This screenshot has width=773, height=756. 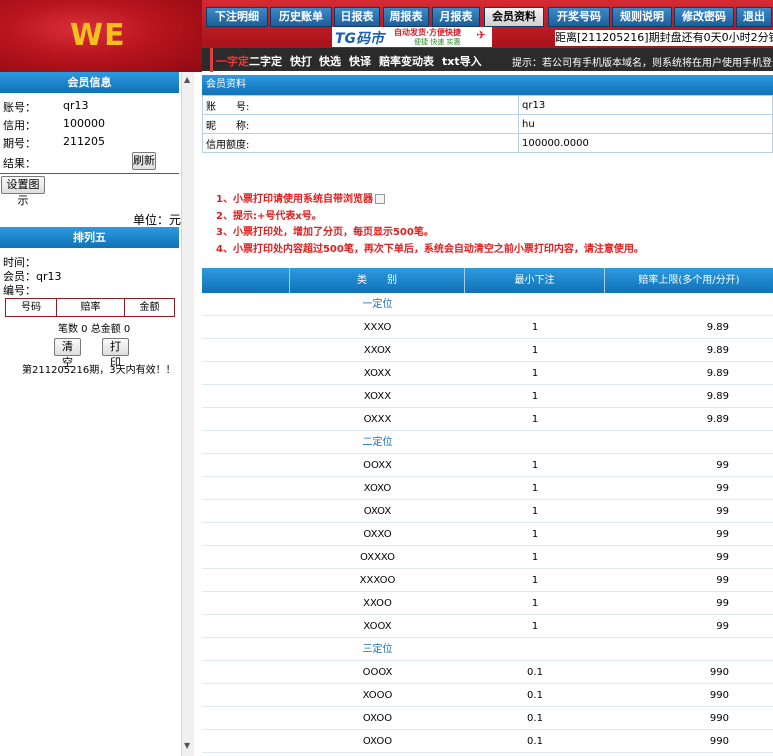 I want to click on nav-history-bills: 历史账单, so click(x=301, y=17).